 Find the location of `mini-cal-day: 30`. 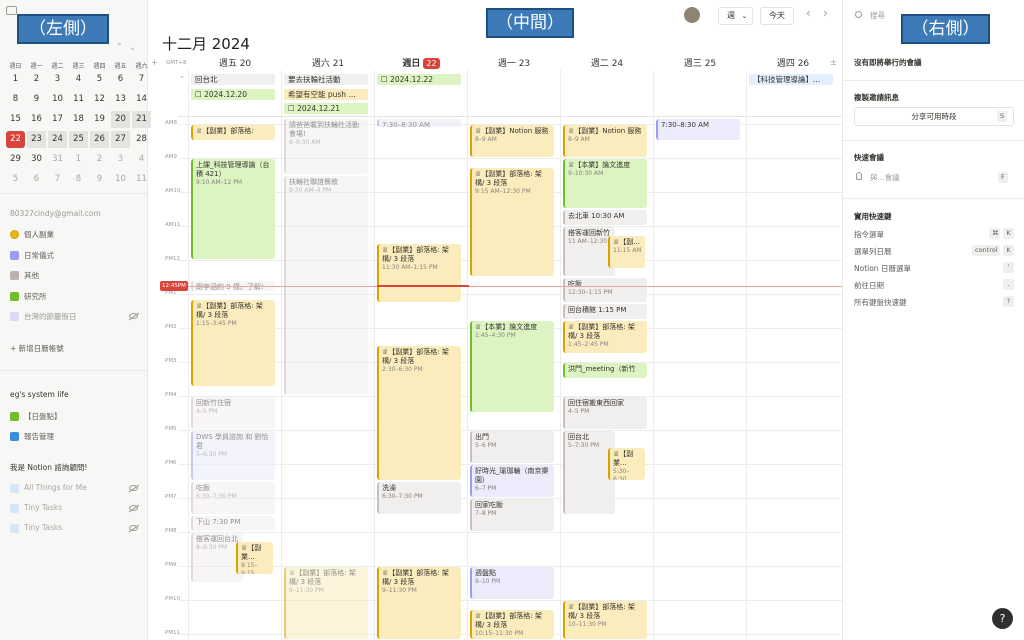

mini-cal-day: 30 is located at coordinates (36, 159).